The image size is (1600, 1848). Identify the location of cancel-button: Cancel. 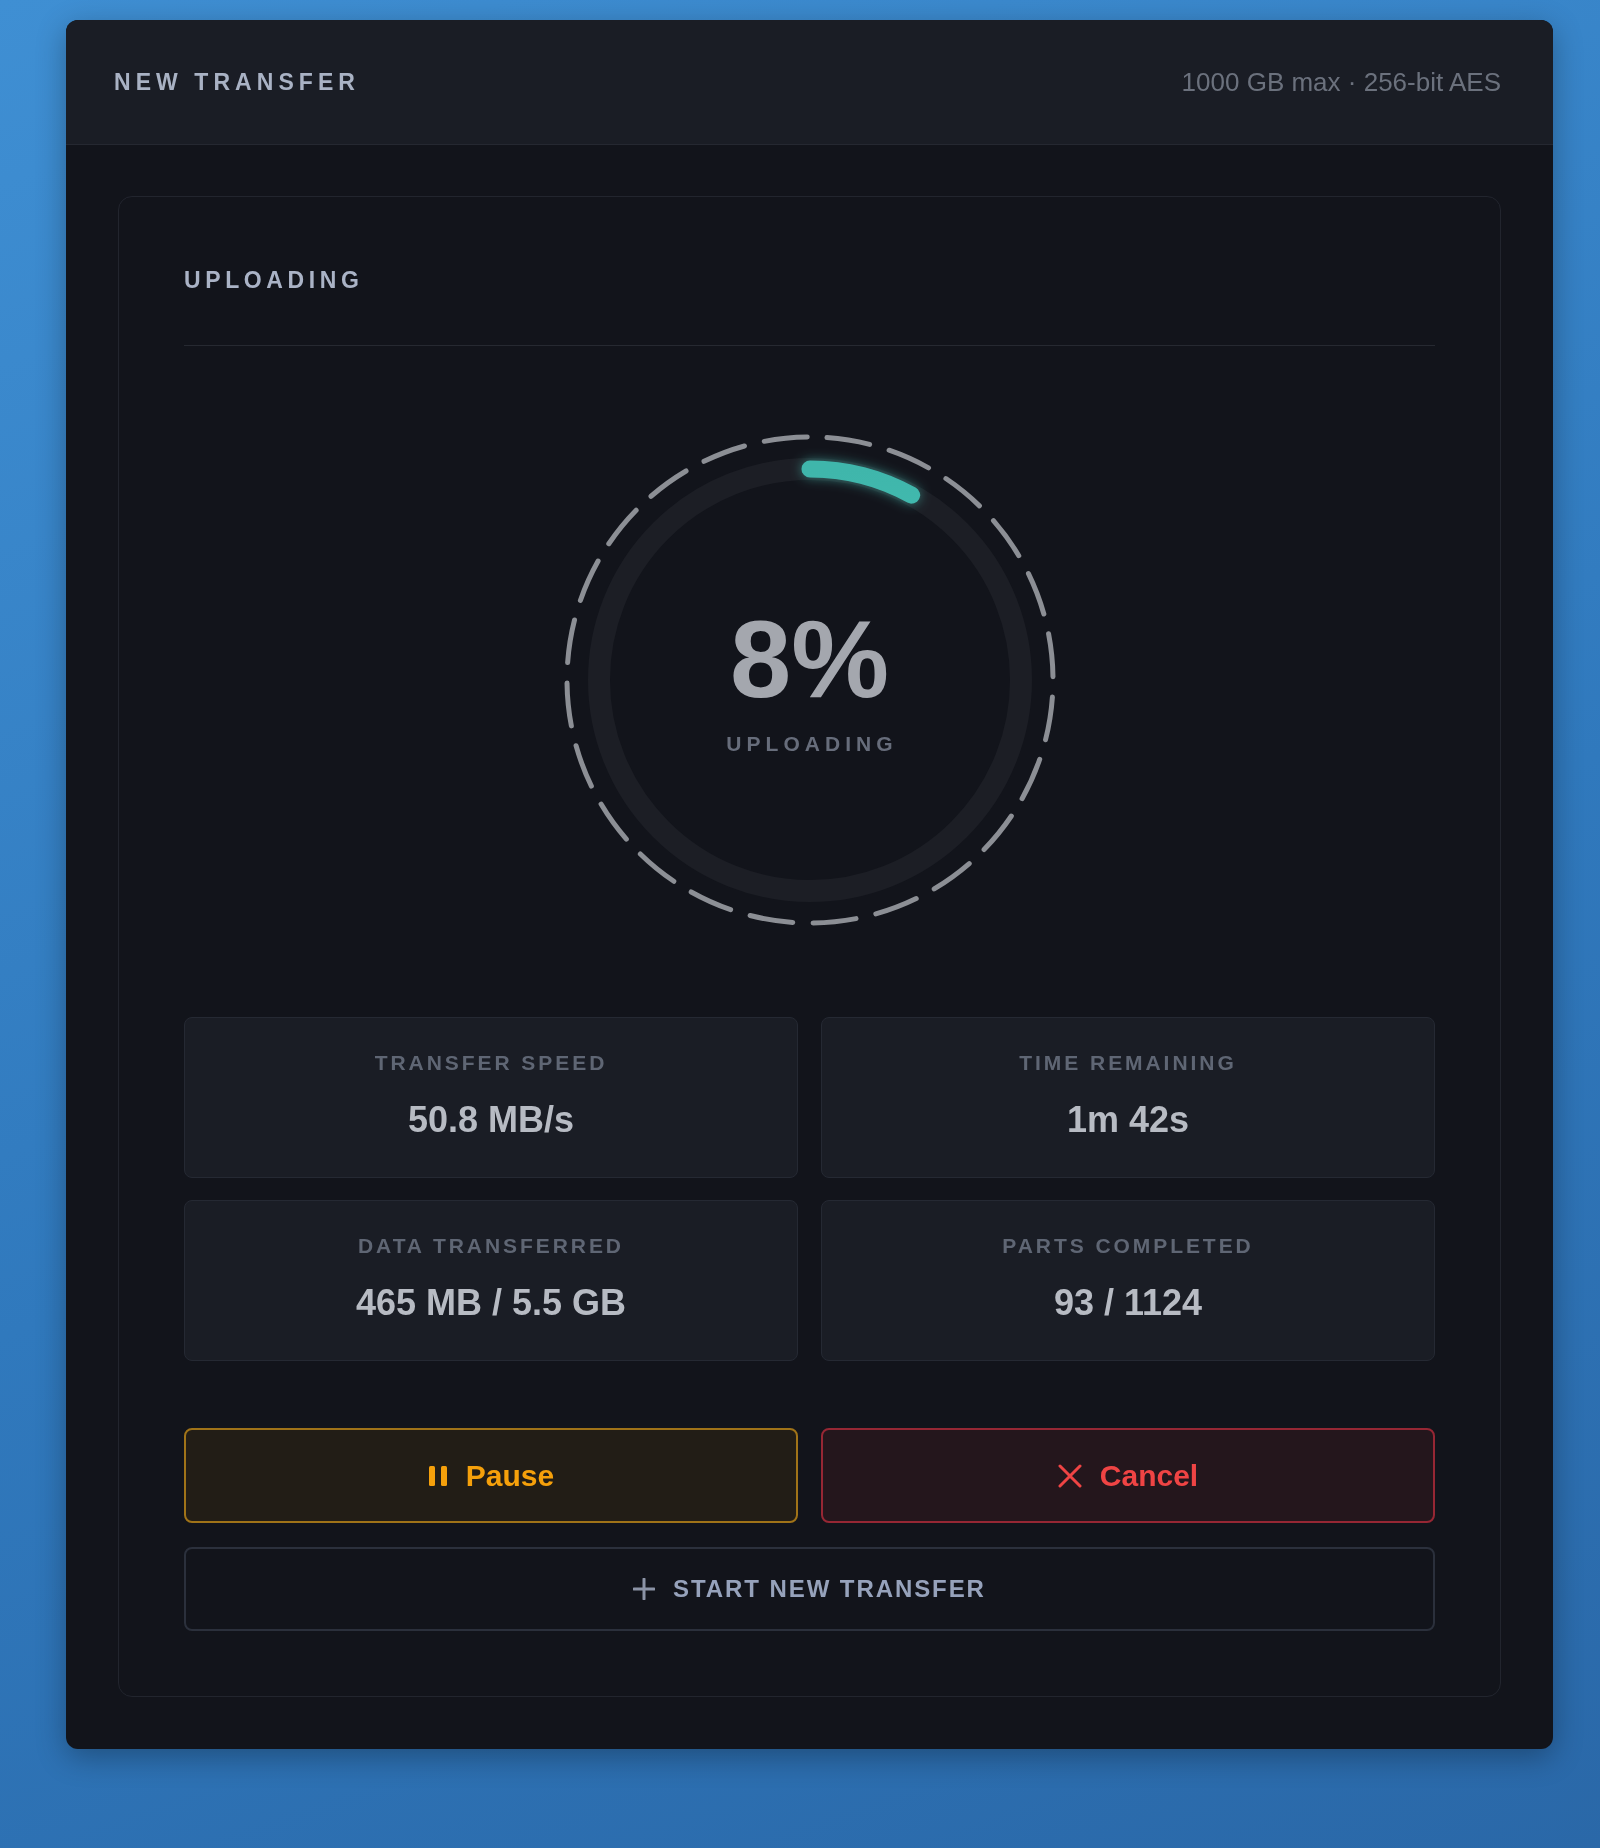
(1128, 1475).